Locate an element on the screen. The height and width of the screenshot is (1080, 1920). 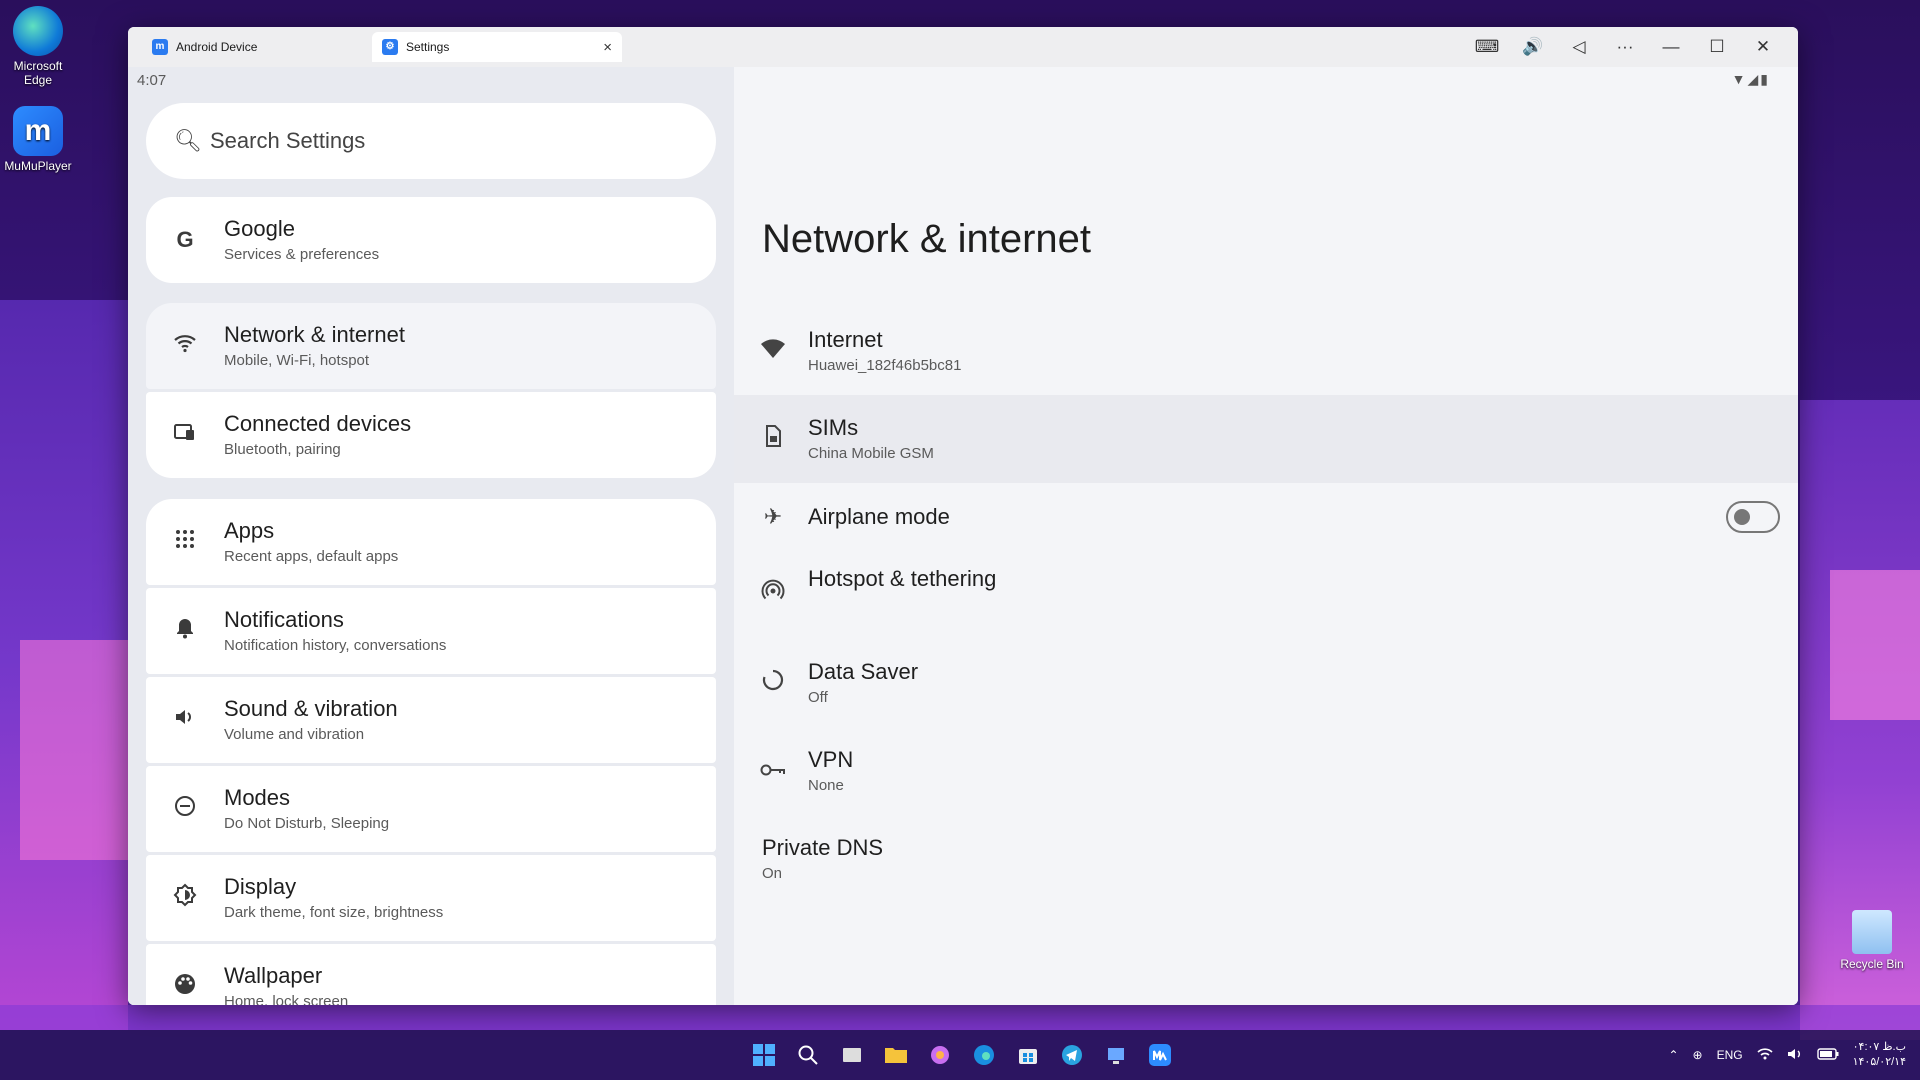
item-subtitle: Home, lock screen is located at coordinates (286, 999).